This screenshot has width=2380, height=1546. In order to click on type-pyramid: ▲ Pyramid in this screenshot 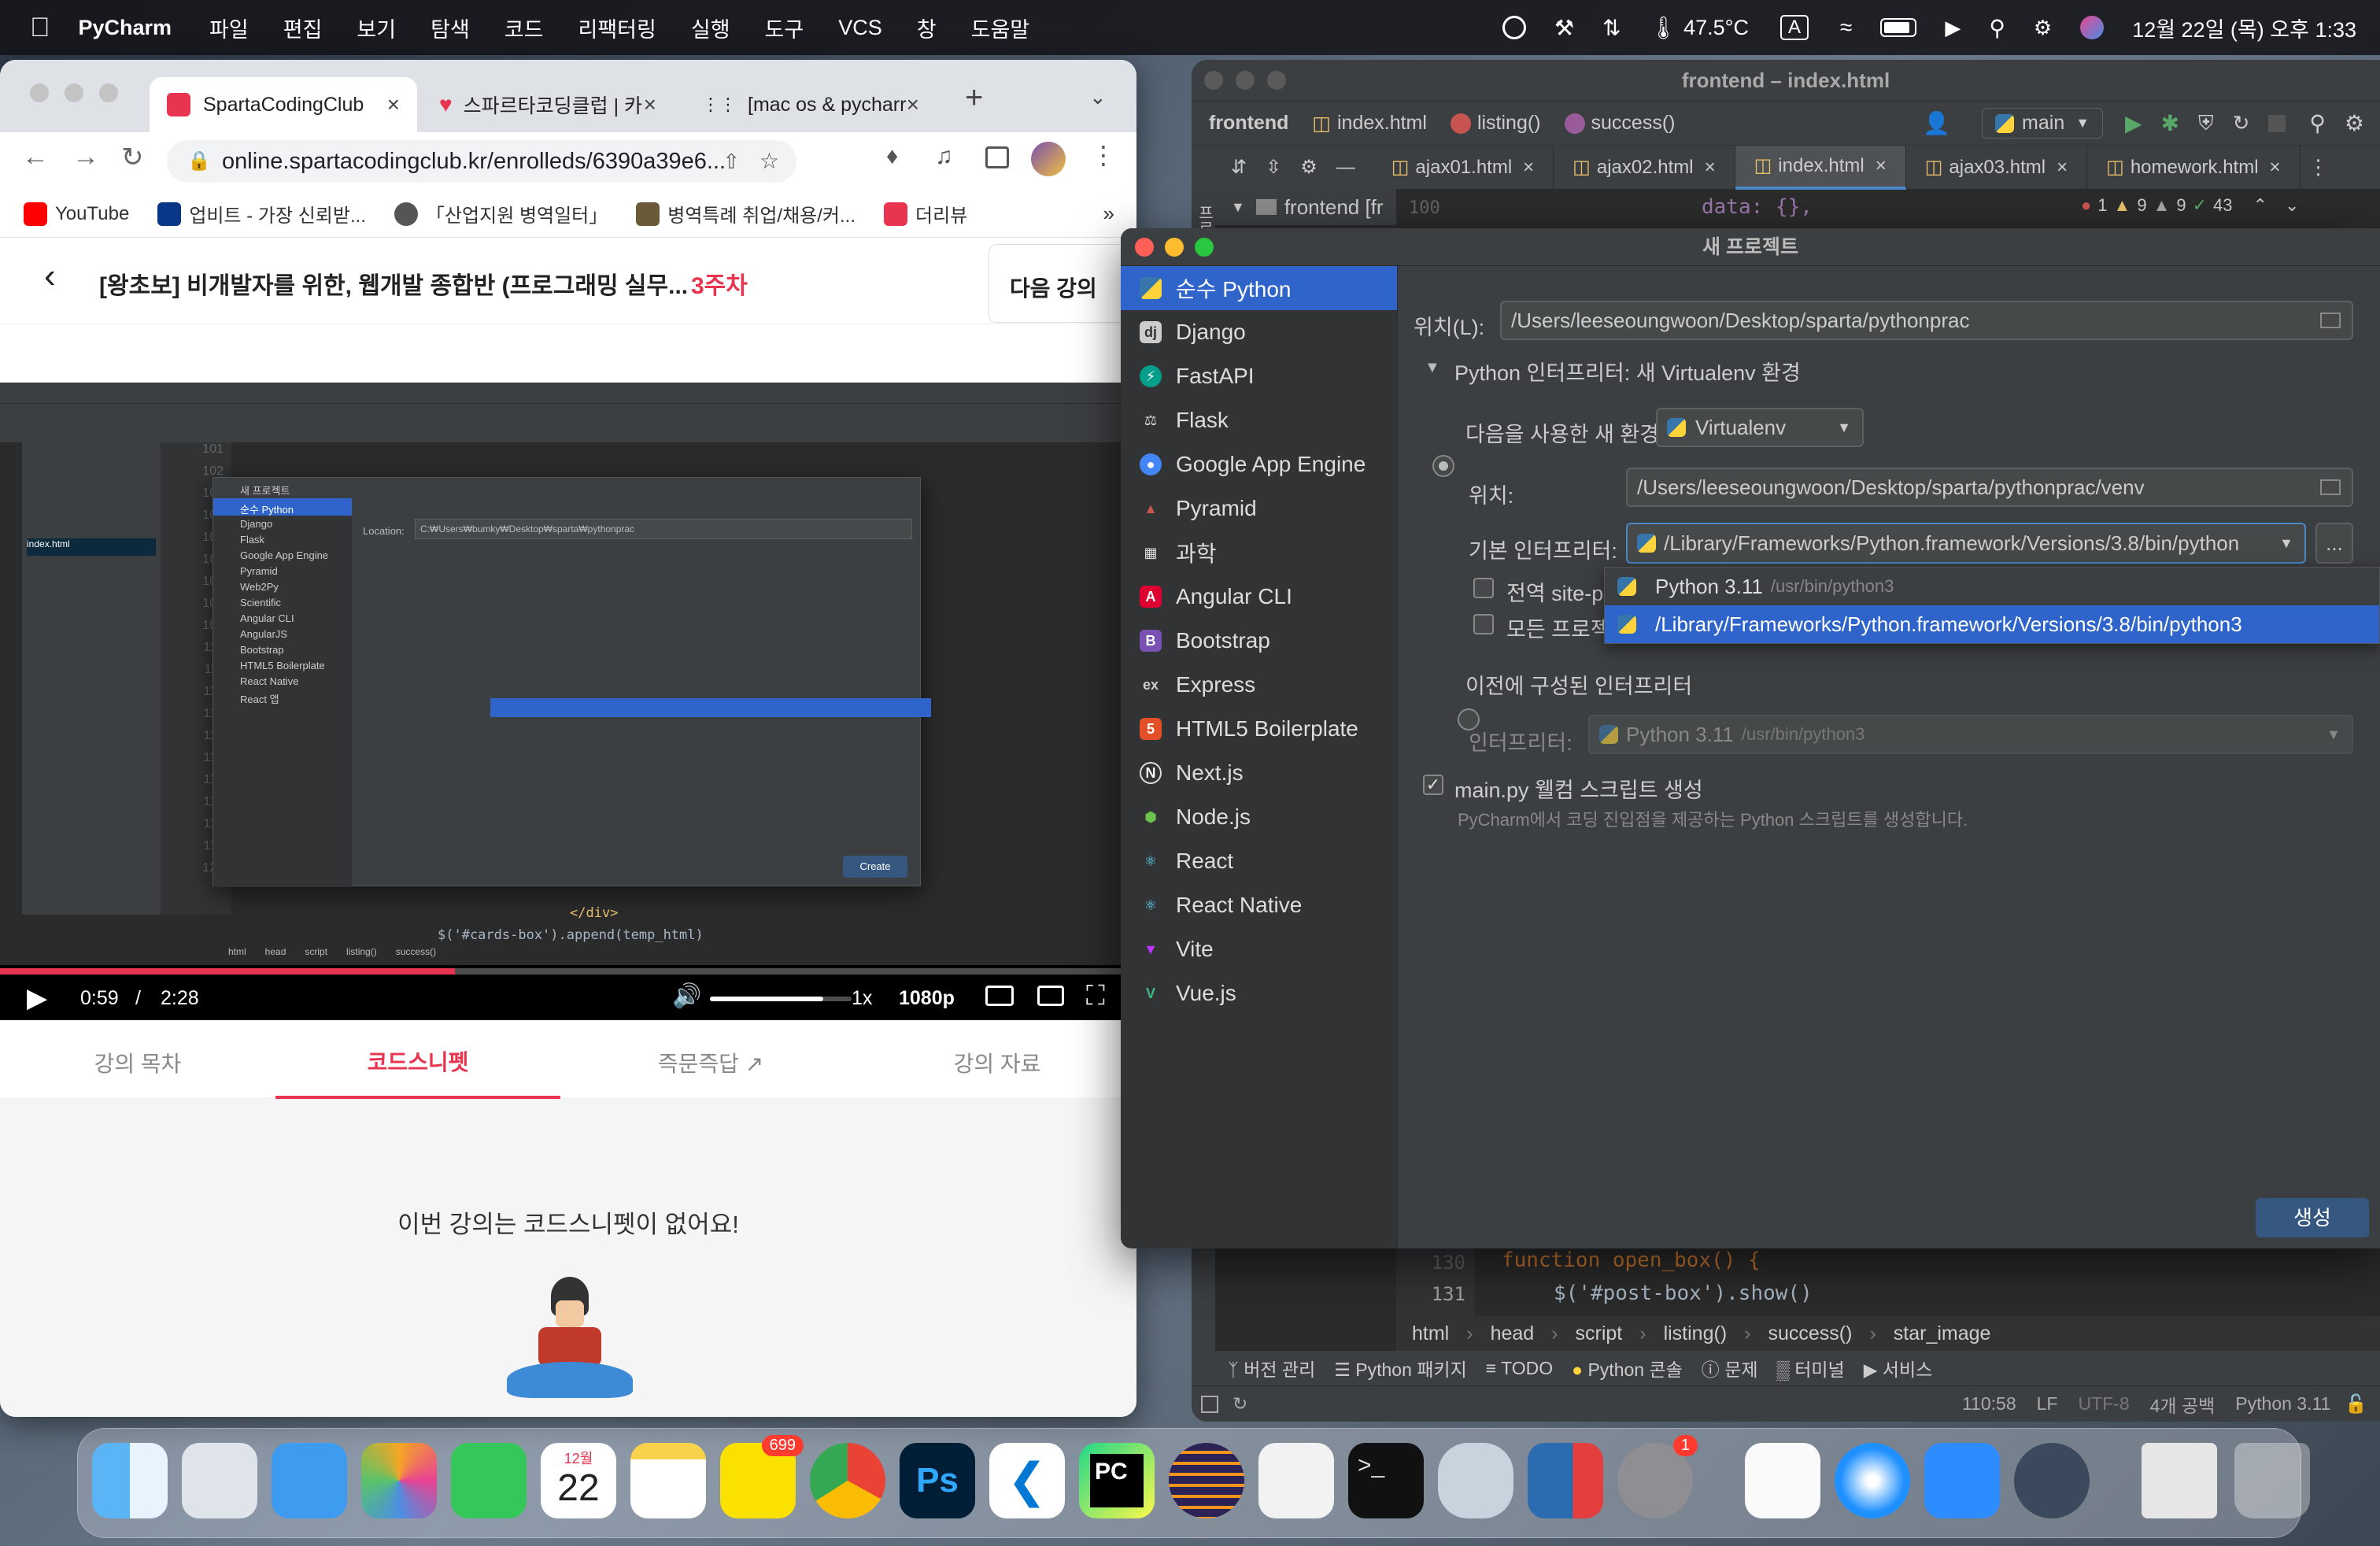, I will do `click(1259, 508)`.